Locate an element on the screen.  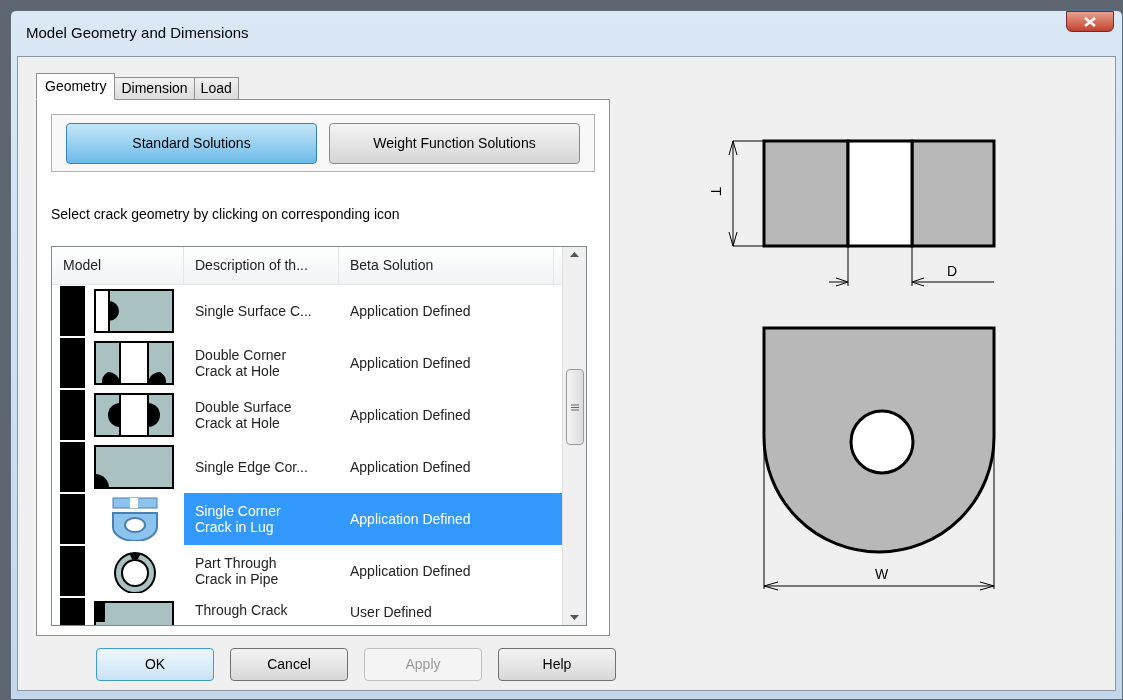
window-title: Model Geometry and Dimensions is located at coordinates (137, 33).